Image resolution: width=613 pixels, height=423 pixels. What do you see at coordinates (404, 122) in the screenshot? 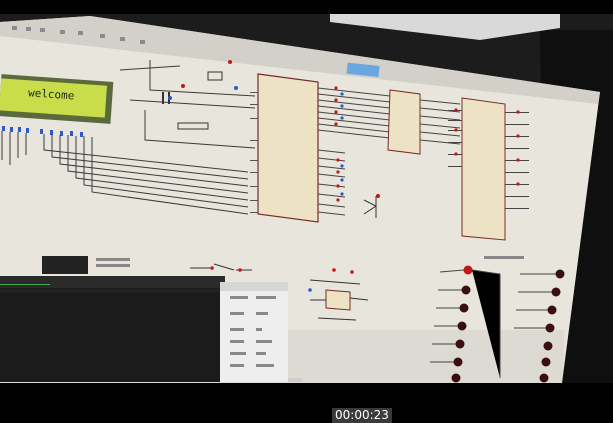
I see `latch-chip` at bounding box center [404, 122].